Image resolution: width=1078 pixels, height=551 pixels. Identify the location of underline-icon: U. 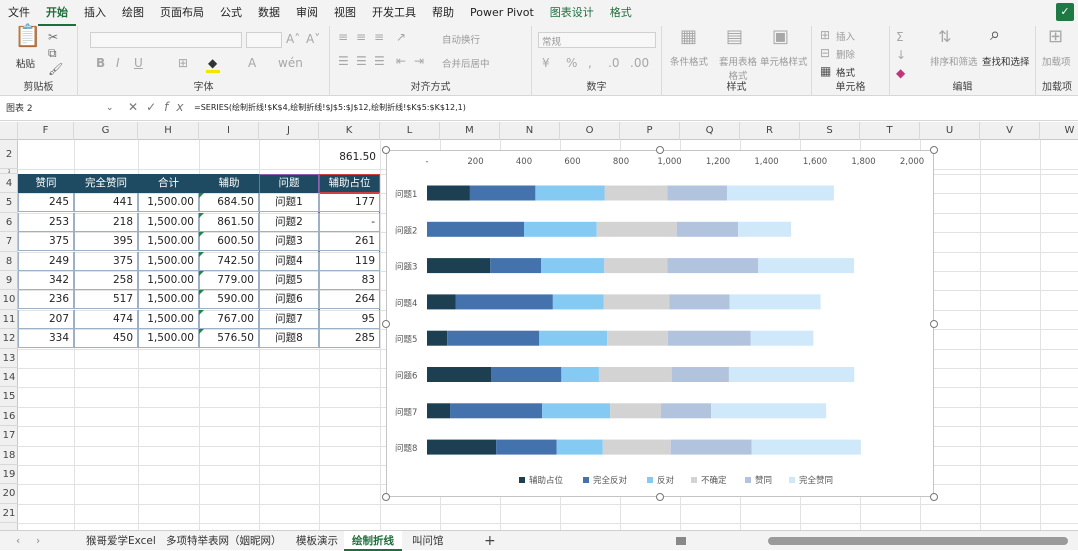
(138, 63).